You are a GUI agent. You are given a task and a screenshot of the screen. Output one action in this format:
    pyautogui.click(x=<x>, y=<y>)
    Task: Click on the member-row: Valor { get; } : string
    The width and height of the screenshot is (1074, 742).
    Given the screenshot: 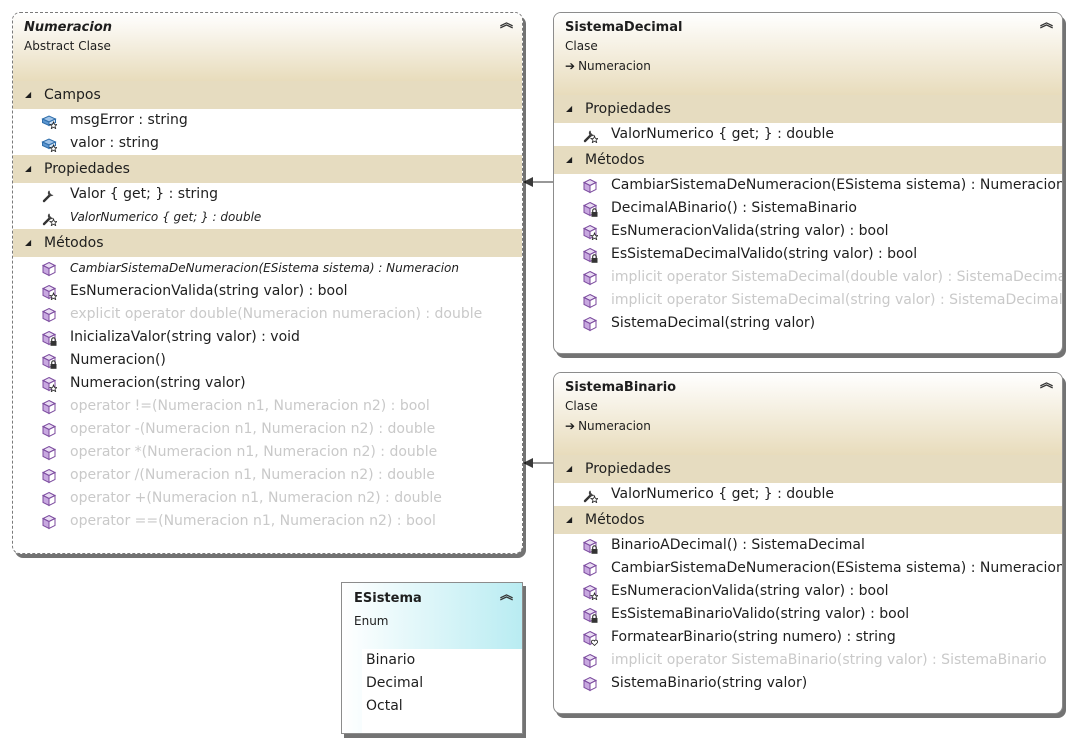 What is the action you would take?
    pyautogui.click(x=267, y=194)
    